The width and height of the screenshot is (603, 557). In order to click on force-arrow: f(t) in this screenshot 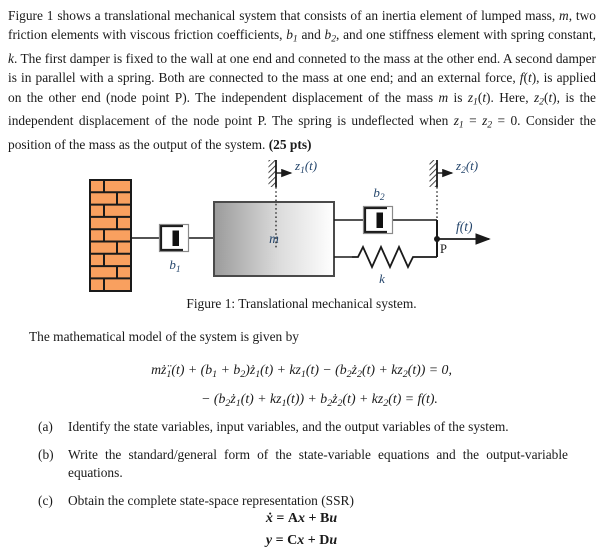, I will do `click(464, 232)`.